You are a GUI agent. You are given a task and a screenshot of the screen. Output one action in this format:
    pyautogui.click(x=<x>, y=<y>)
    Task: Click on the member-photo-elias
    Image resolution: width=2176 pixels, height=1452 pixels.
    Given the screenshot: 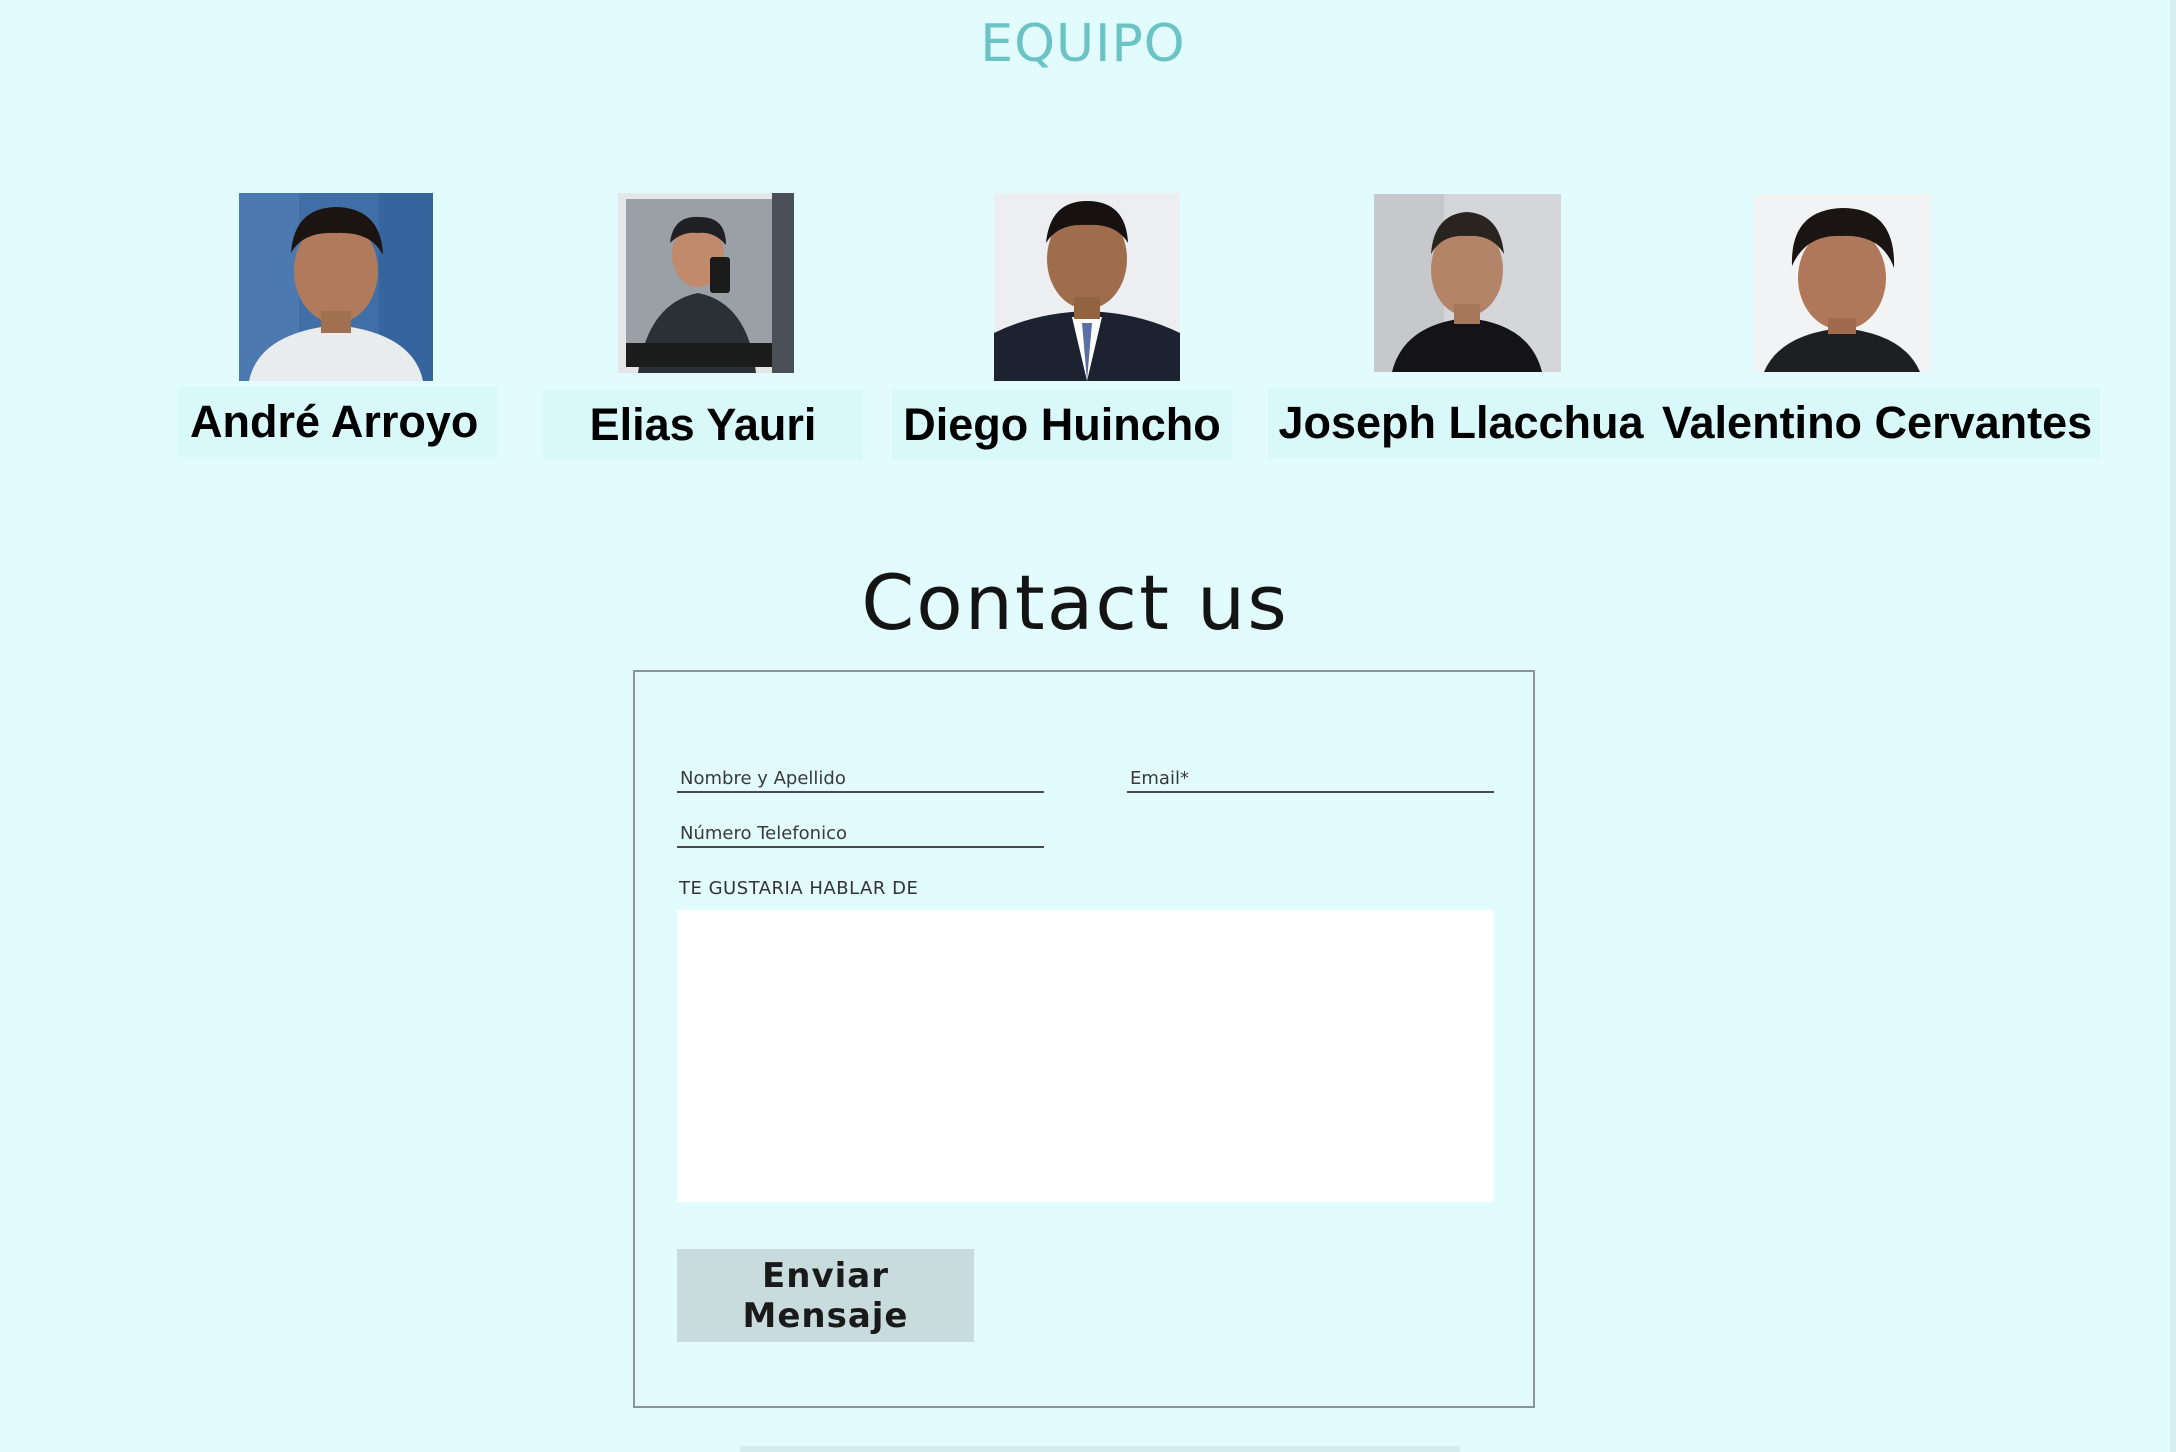 What is the action you would take?
    pyautogui.click(x=706, y=283)
    